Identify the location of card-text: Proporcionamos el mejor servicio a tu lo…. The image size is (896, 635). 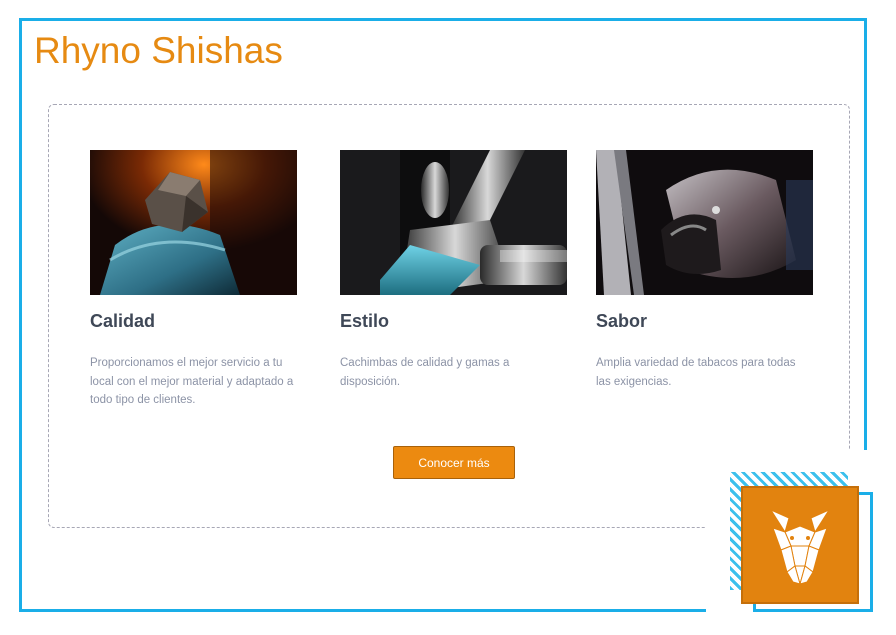
(192, 381).